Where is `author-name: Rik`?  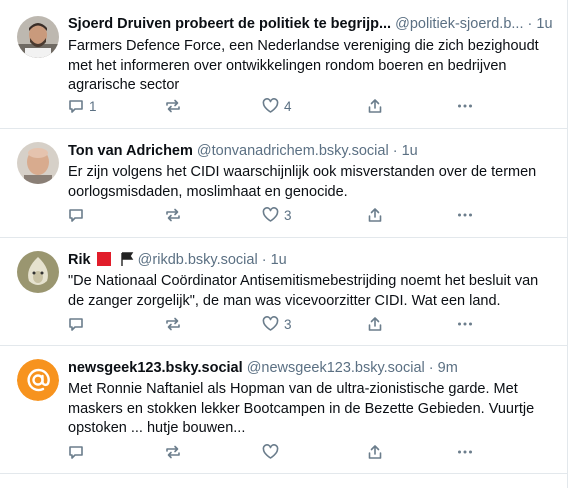
author-name: Rik is located at coordinates (79, 260).